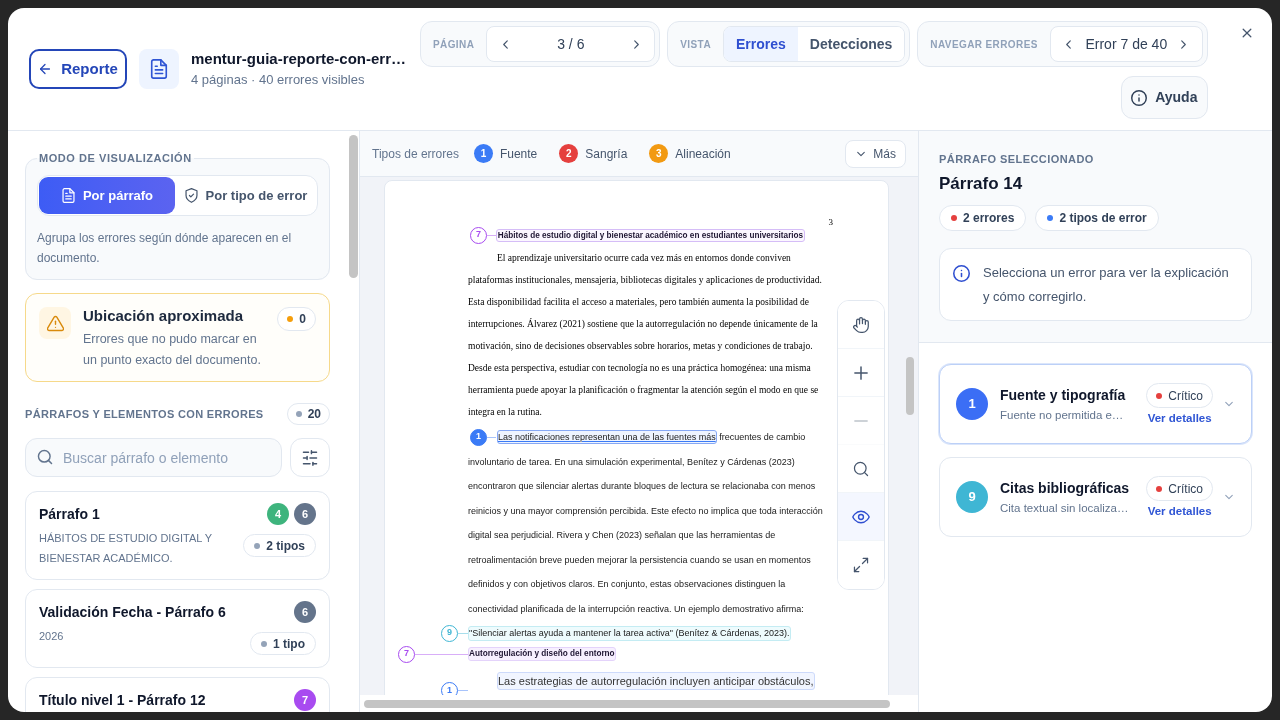 The width and height of the screenshot is (1280, 720). Describe the element at coordinates (302, 319) in the screenshot. I see `count-text: 0` at that location.